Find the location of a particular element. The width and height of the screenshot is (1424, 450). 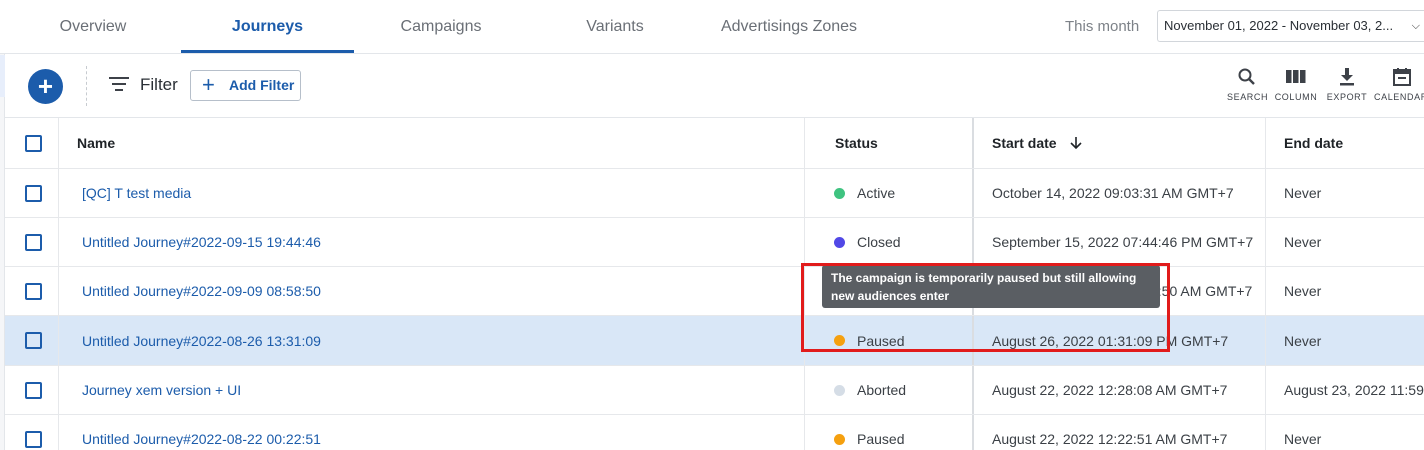

calendar-tool-label: CALENDAR is located at coordinates (1399, 97).